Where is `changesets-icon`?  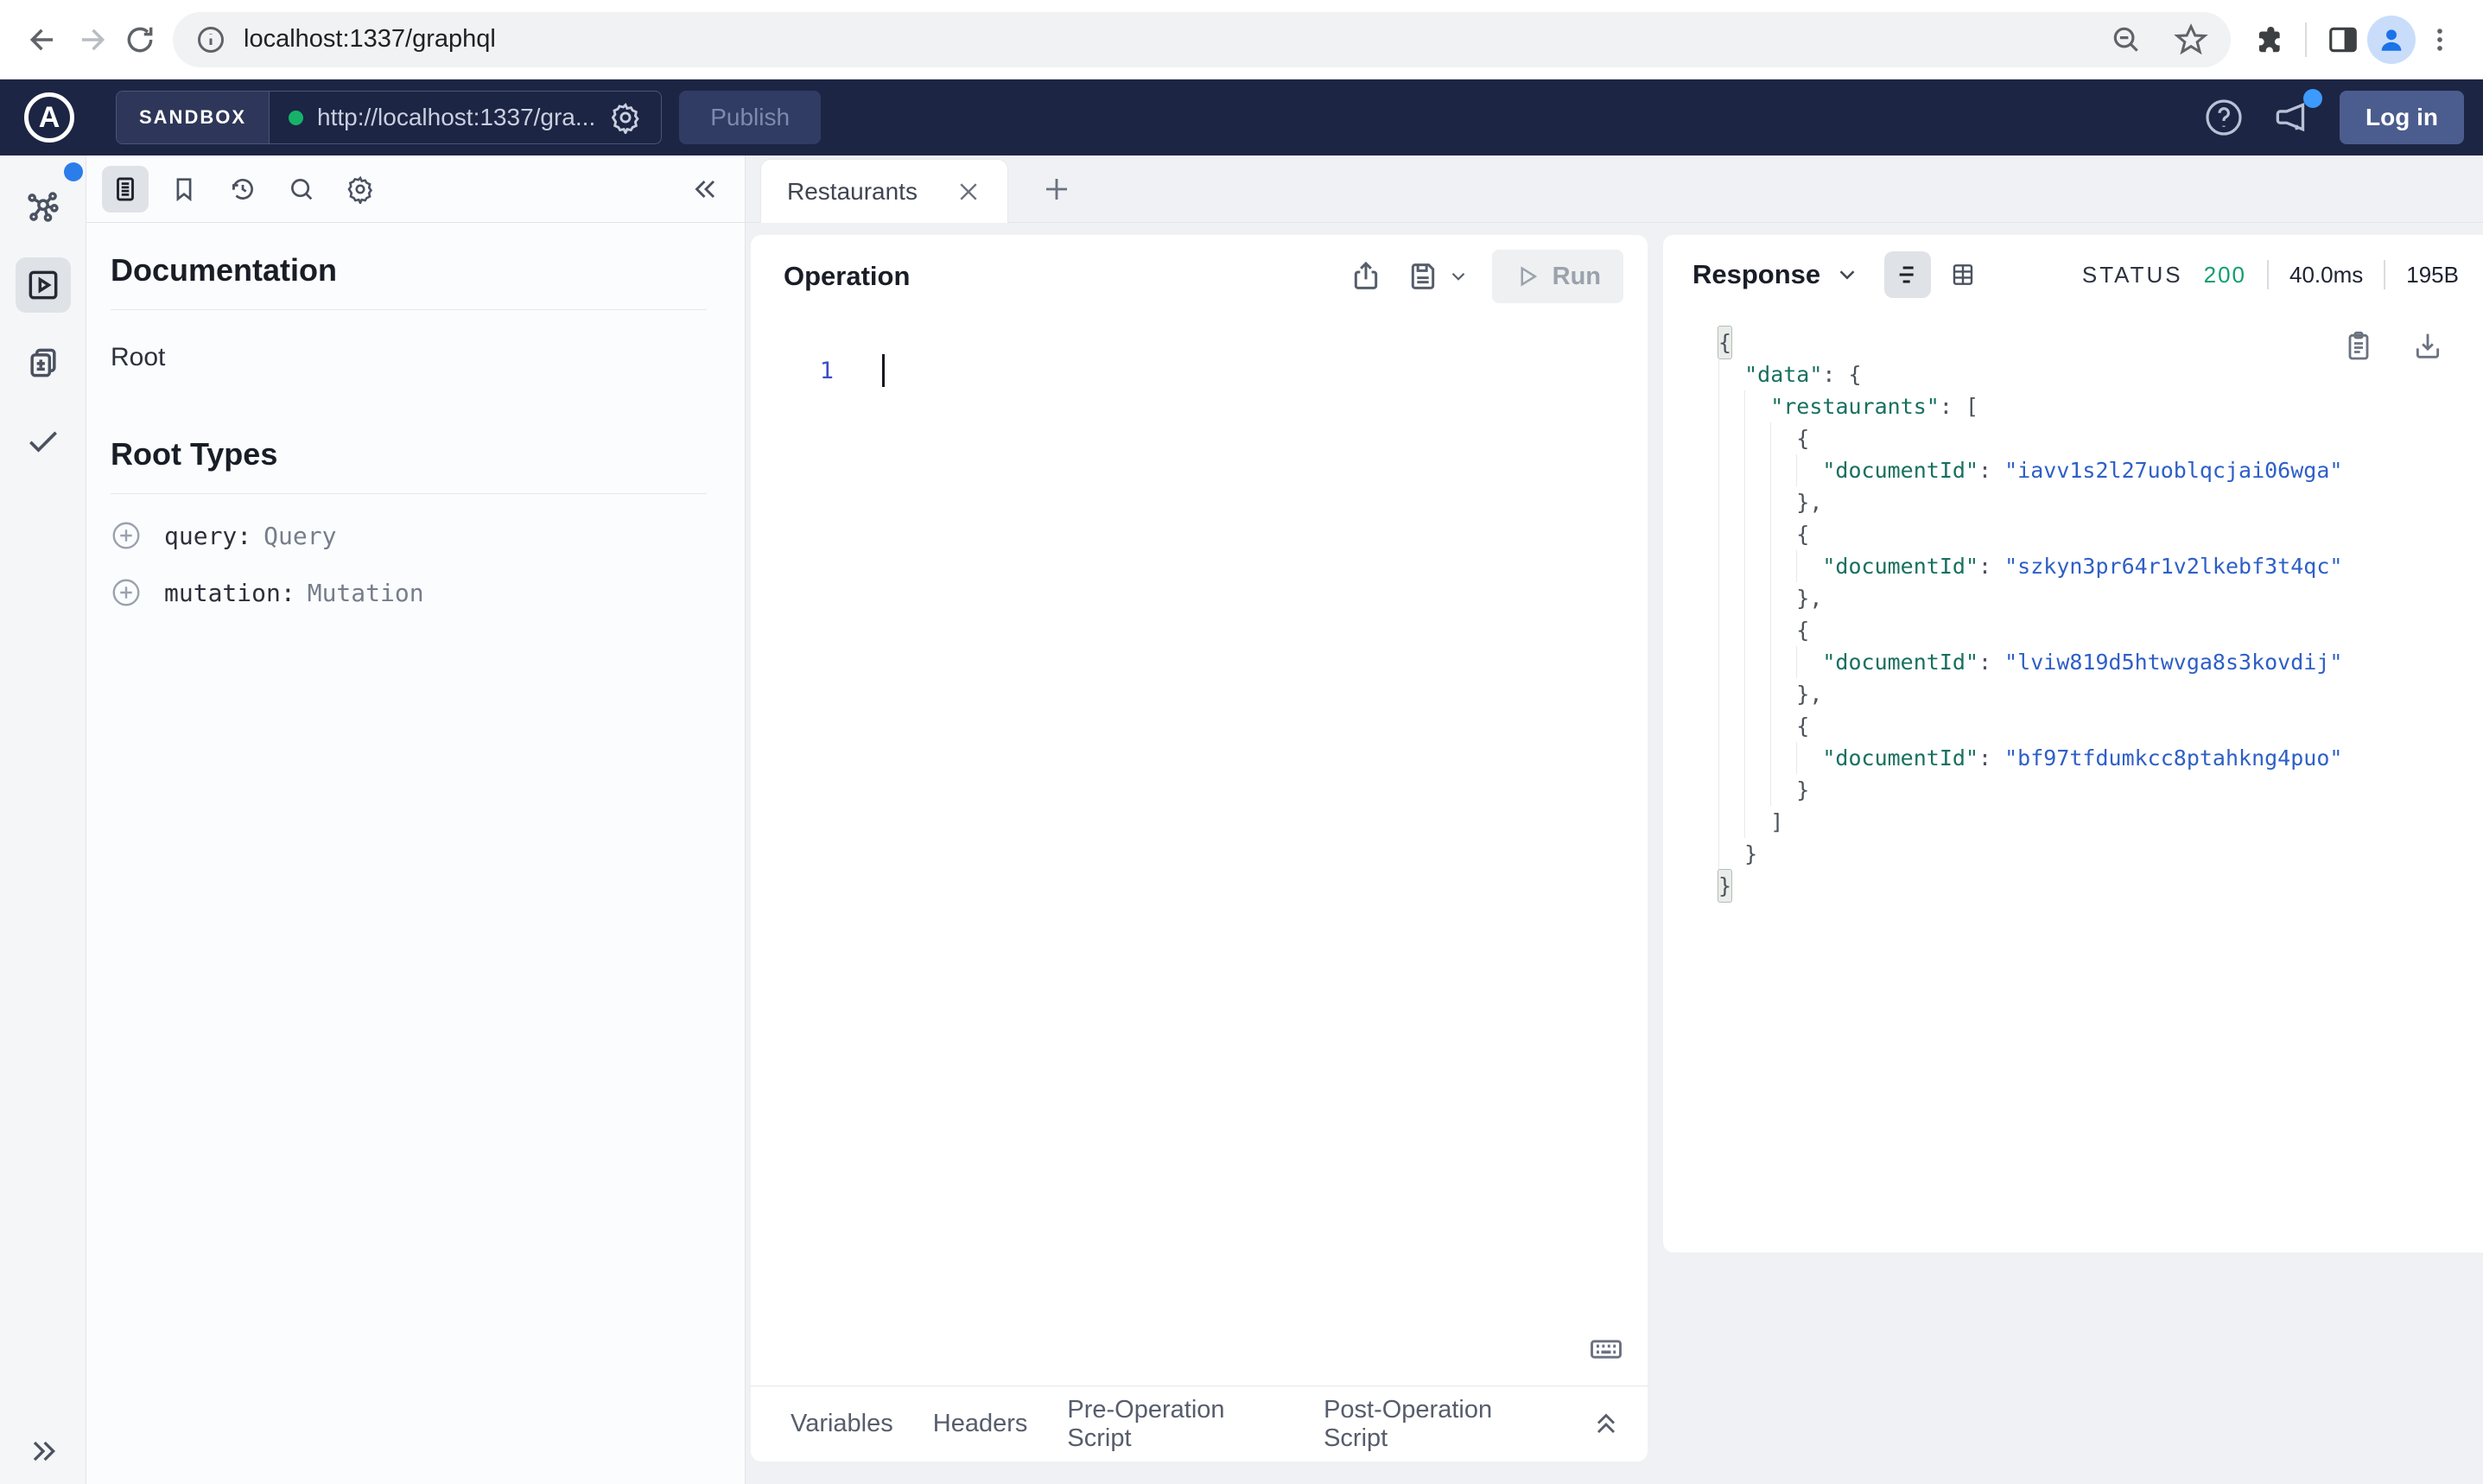 changesets-icon is located at coordinates (44, 362).